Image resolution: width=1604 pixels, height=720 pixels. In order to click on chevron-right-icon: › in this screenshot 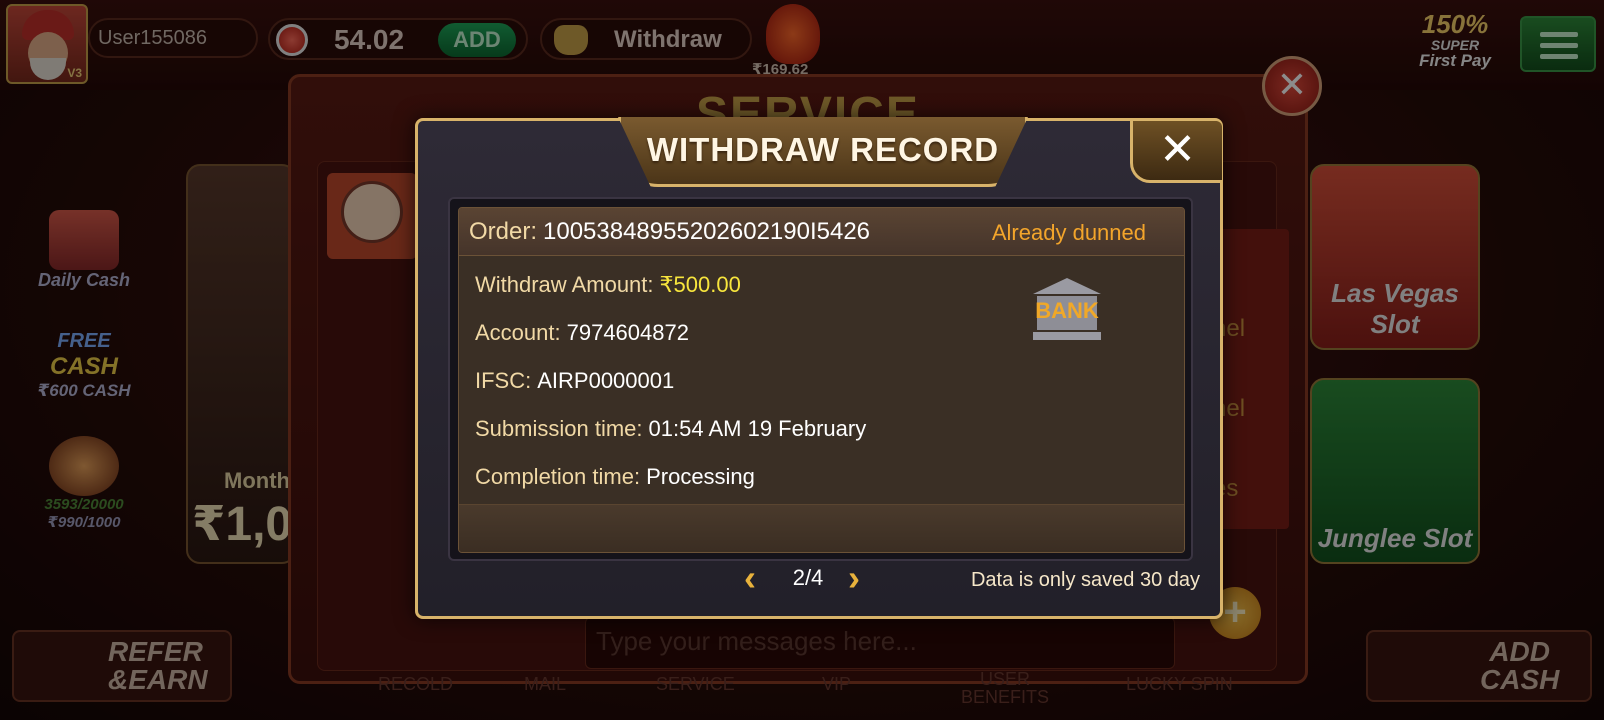, I will do `click(861, 578)`.